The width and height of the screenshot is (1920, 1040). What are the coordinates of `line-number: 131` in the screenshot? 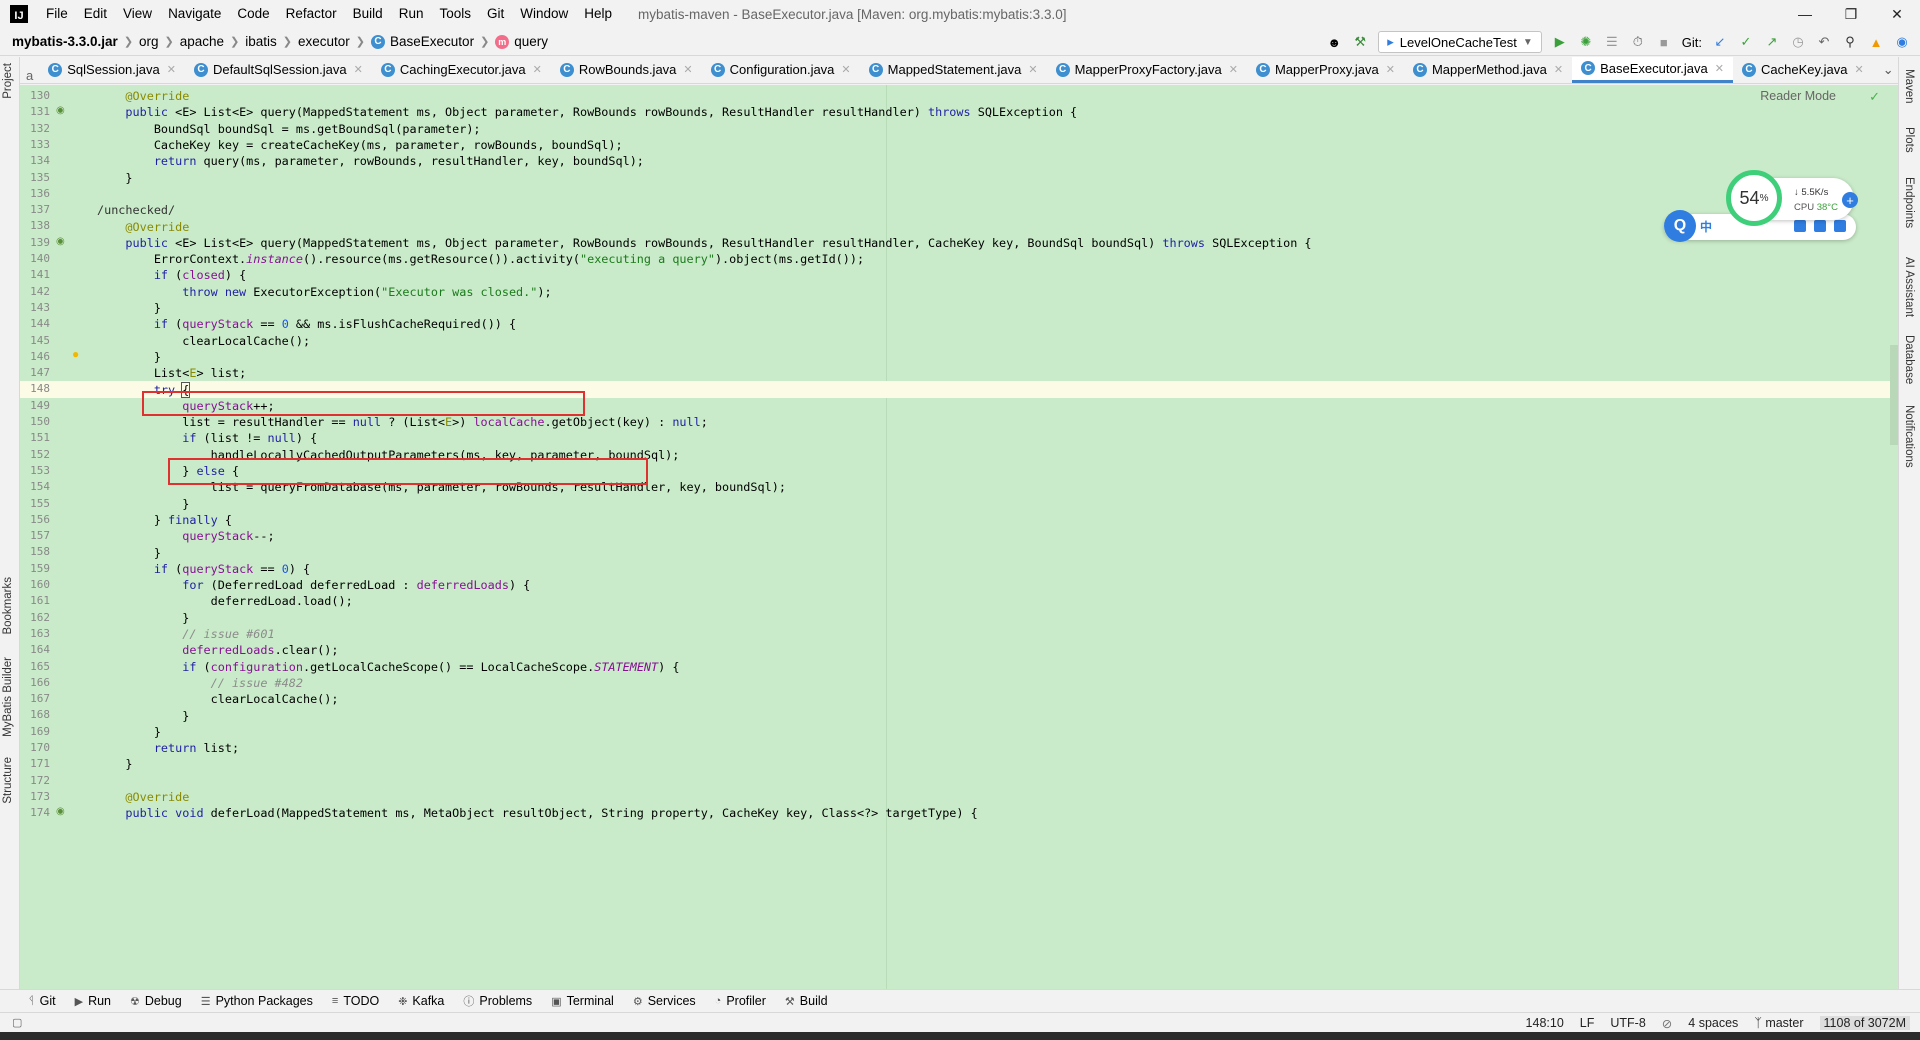 It's located at (35, 111).